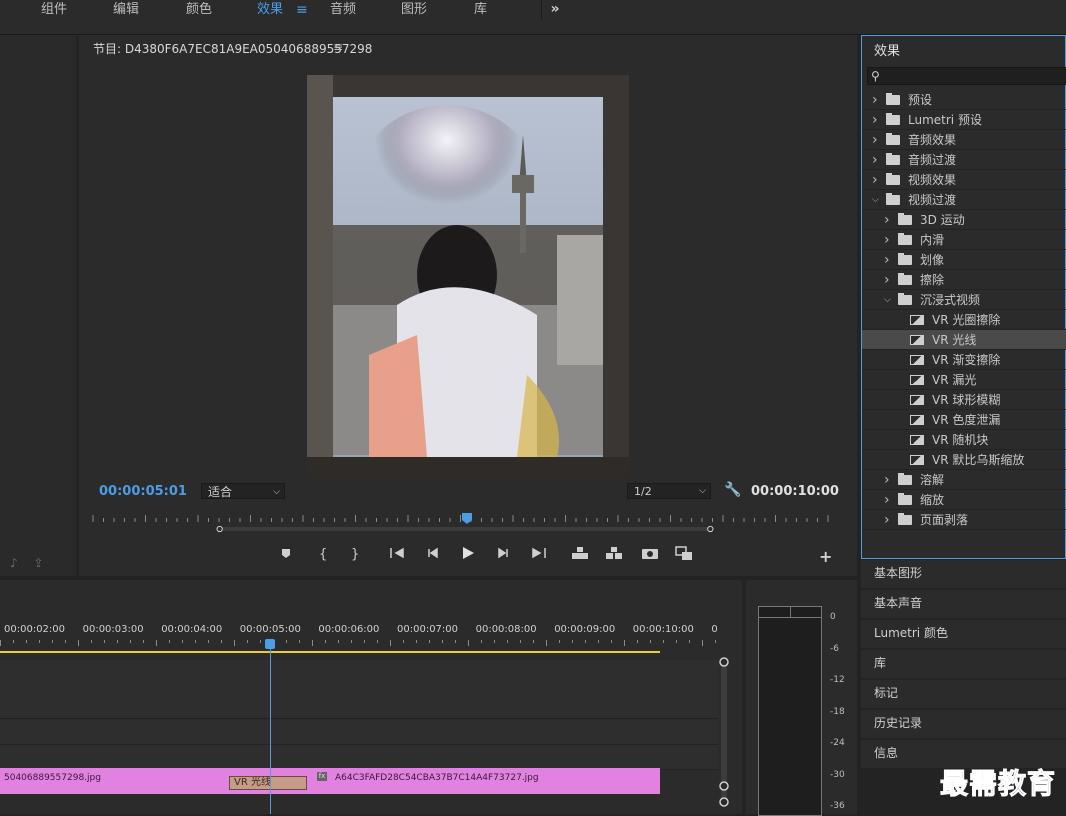 The height and width of the screenshot is (816, 1066). What do you see at coordinates (964, 400) in the screenshot?
I see `effects-tree-item: VR 球形模糊` at bounding box center [964, 400].